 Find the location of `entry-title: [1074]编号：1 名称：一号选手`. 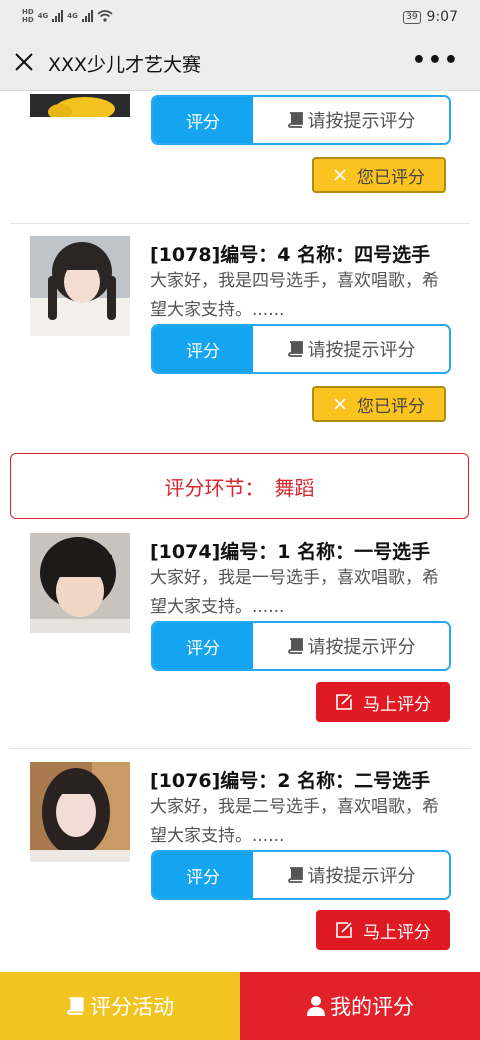

entry-title: [1074]编号：1 名称：一号选手 is located at coordinates (290, 552).